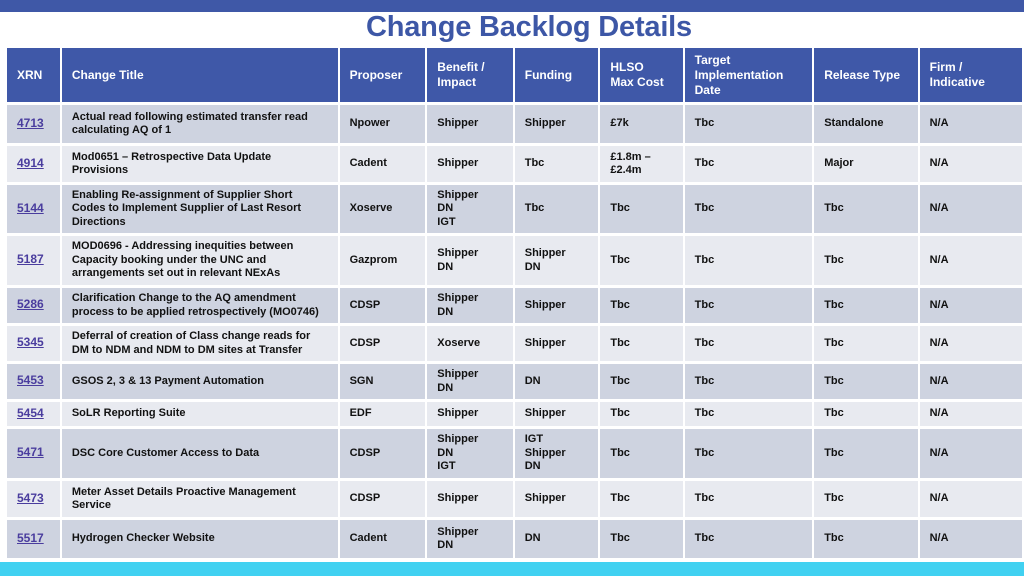 The image size is (1024, 576). I want to click on column-header-release-type: Release Type, so click(866, 75).